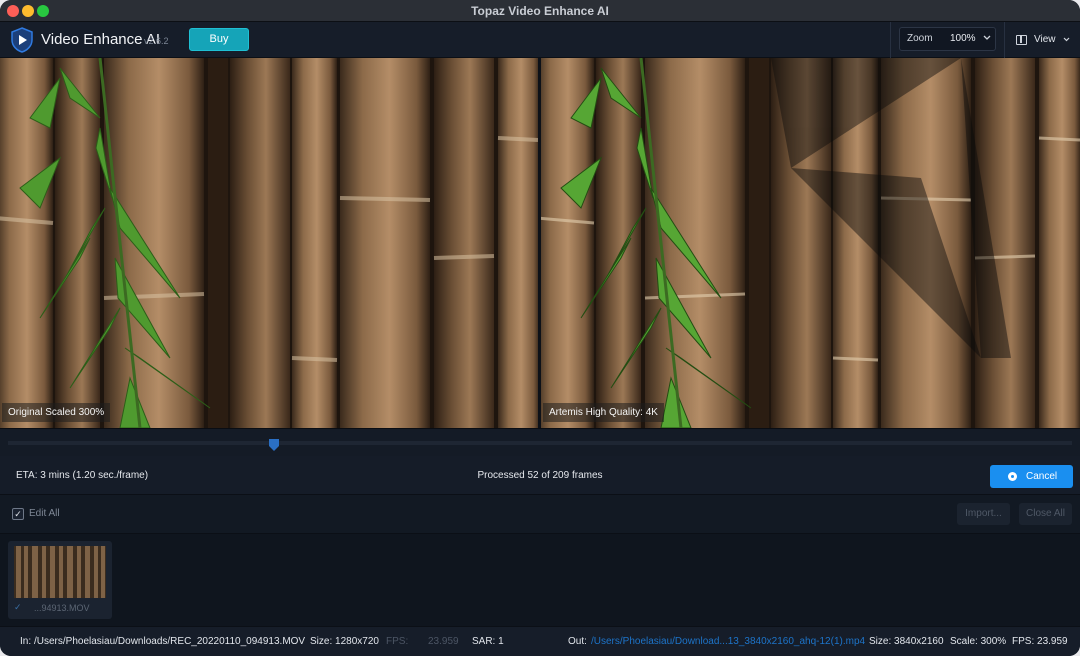  I want to click on input-size: Size: 1280x720, so click(344, 641).